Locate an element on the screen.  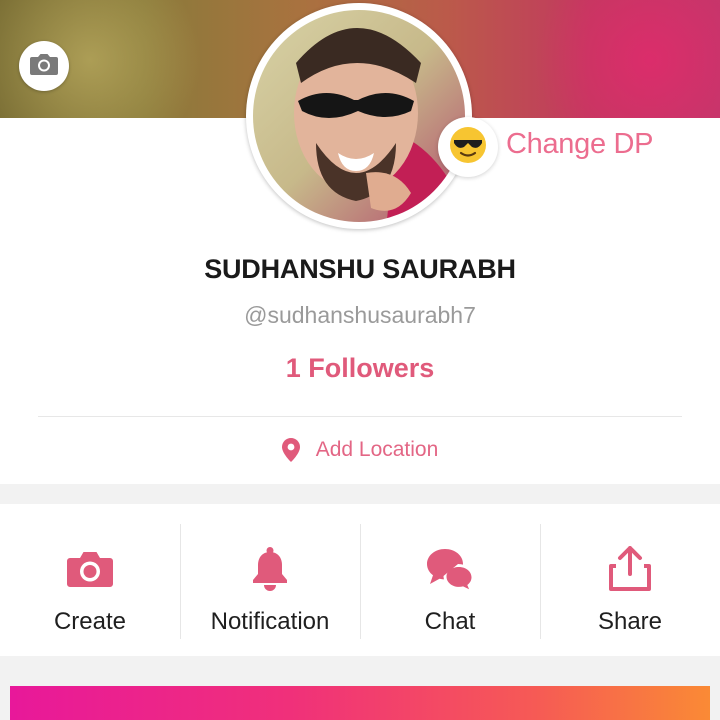
add-location-label: Add Location is located at coordinates (377, 449).